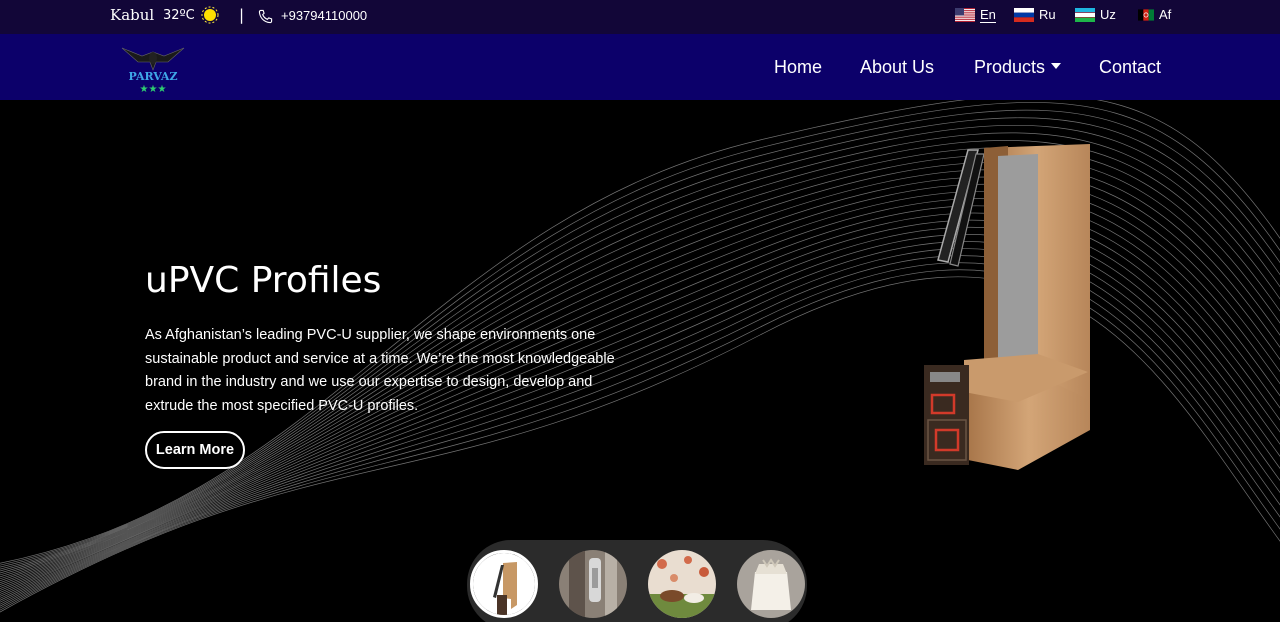 This screenshot has height=622, width=1280. I want to click on thumbnail-cattle-field, so click(682, 584).